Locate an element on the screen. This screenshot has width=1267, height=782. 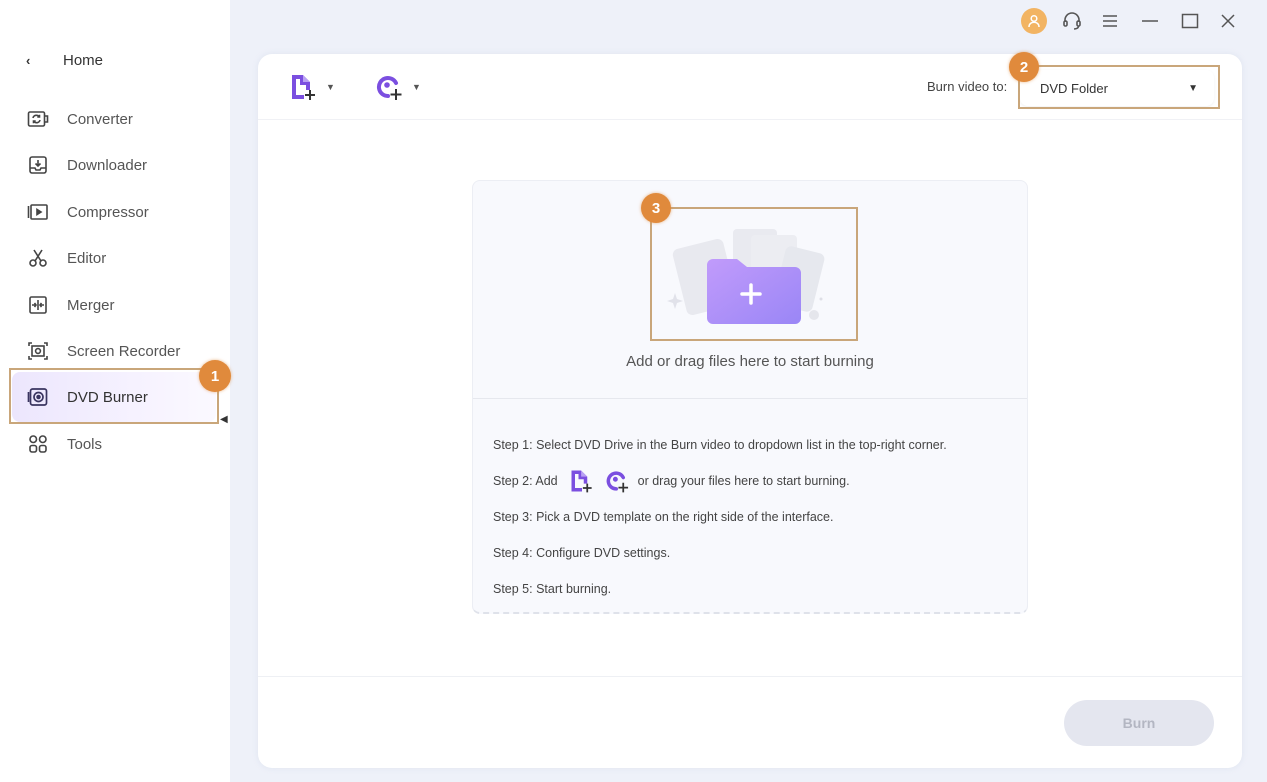
sidebar-item-converter: Converter is located at coordinates (114, 119).